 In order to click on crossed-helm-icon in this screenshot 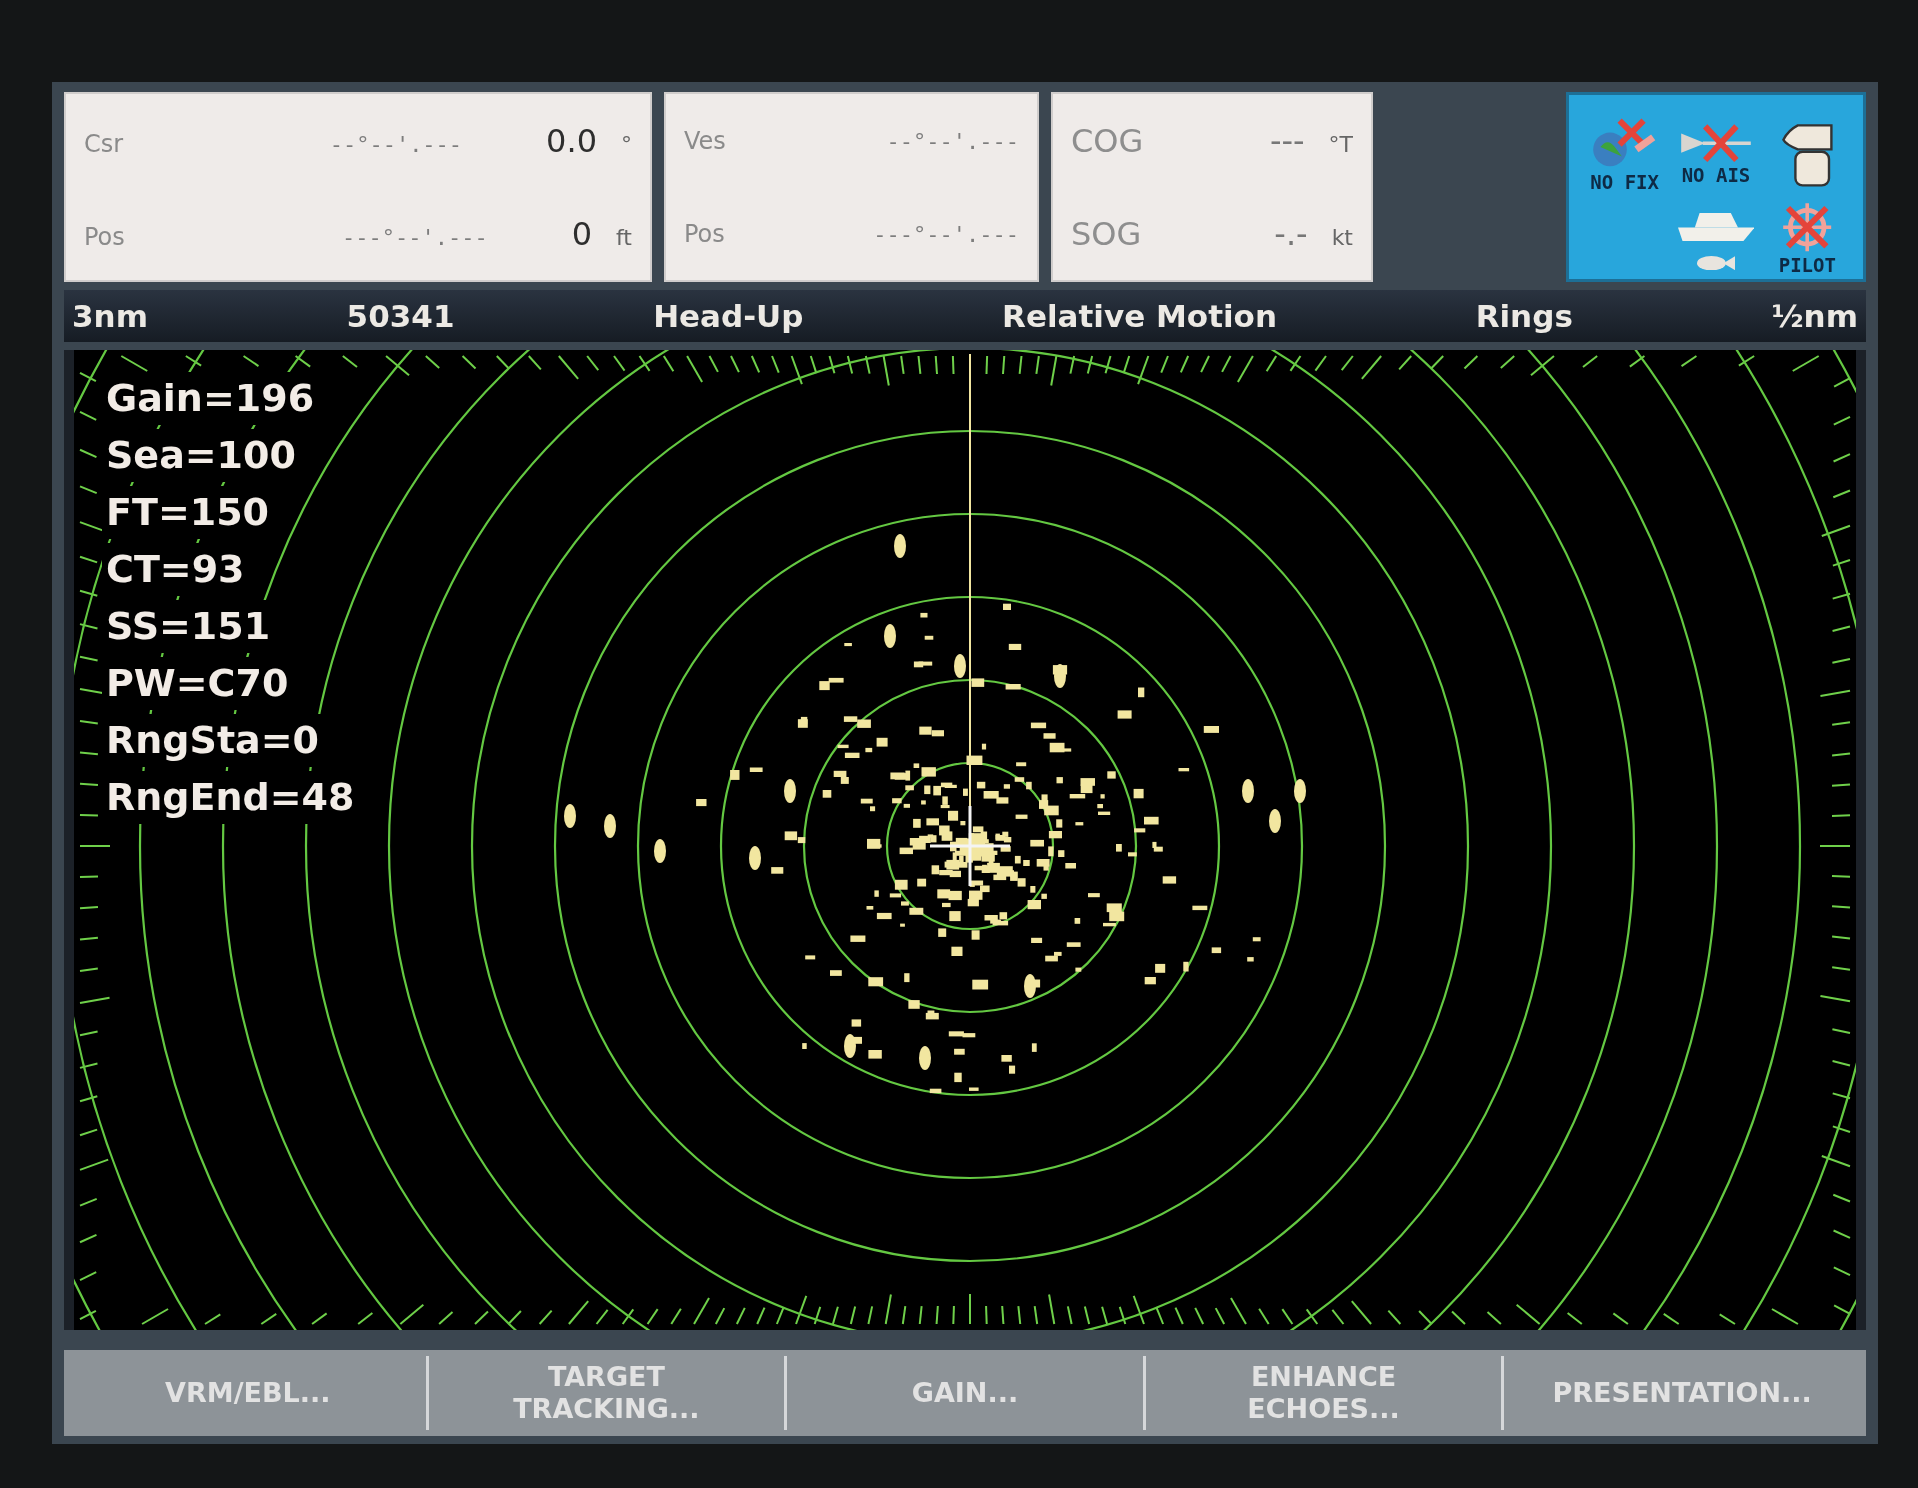, I will do `click(1807, 227)`.